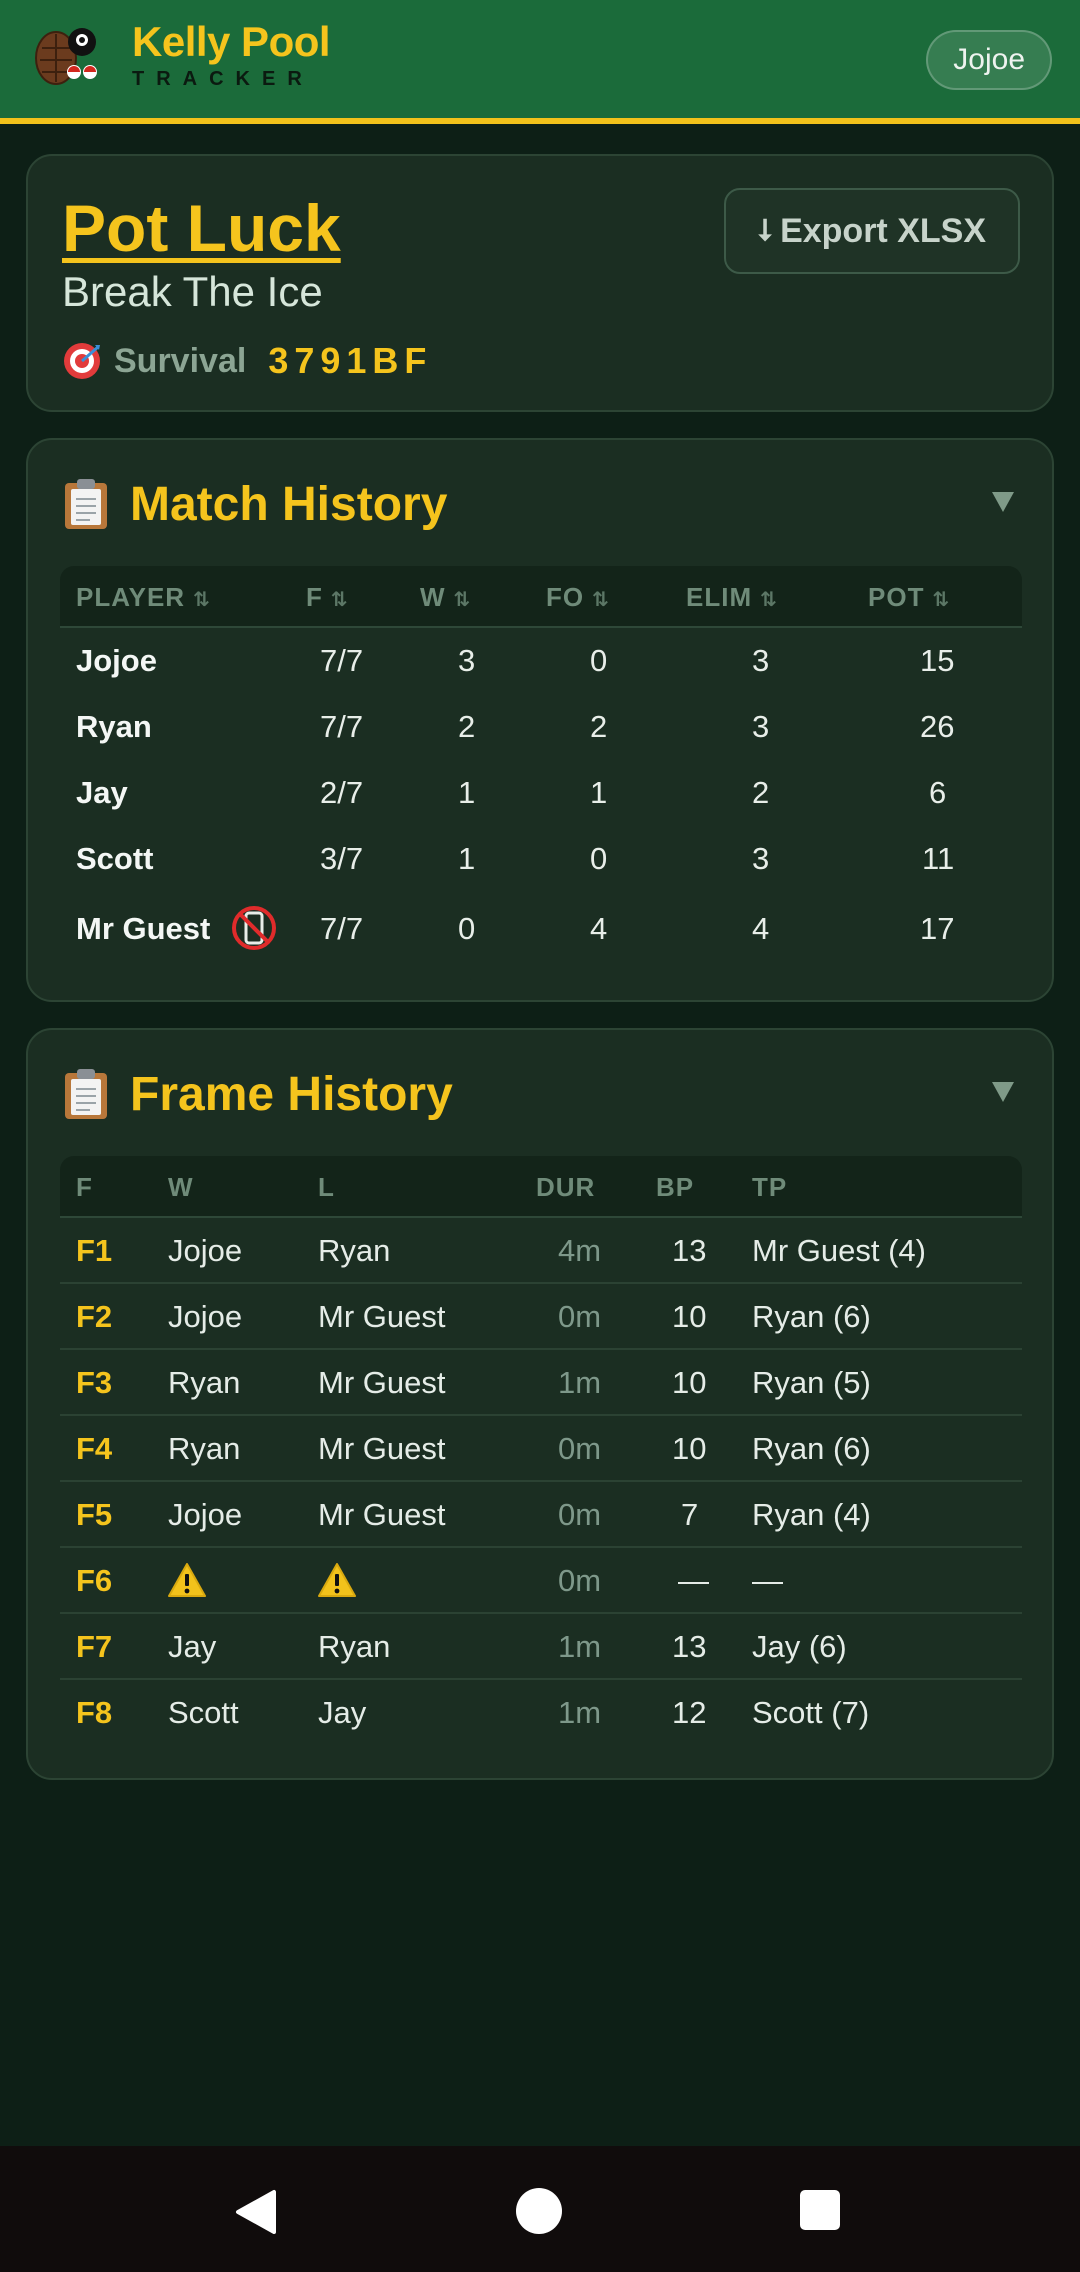 This screenshot has height=2272, width=1080. Describe the element at coordinates (989, 60) in the screenshot. I see `user-menu-button: Jojoe` at that location.